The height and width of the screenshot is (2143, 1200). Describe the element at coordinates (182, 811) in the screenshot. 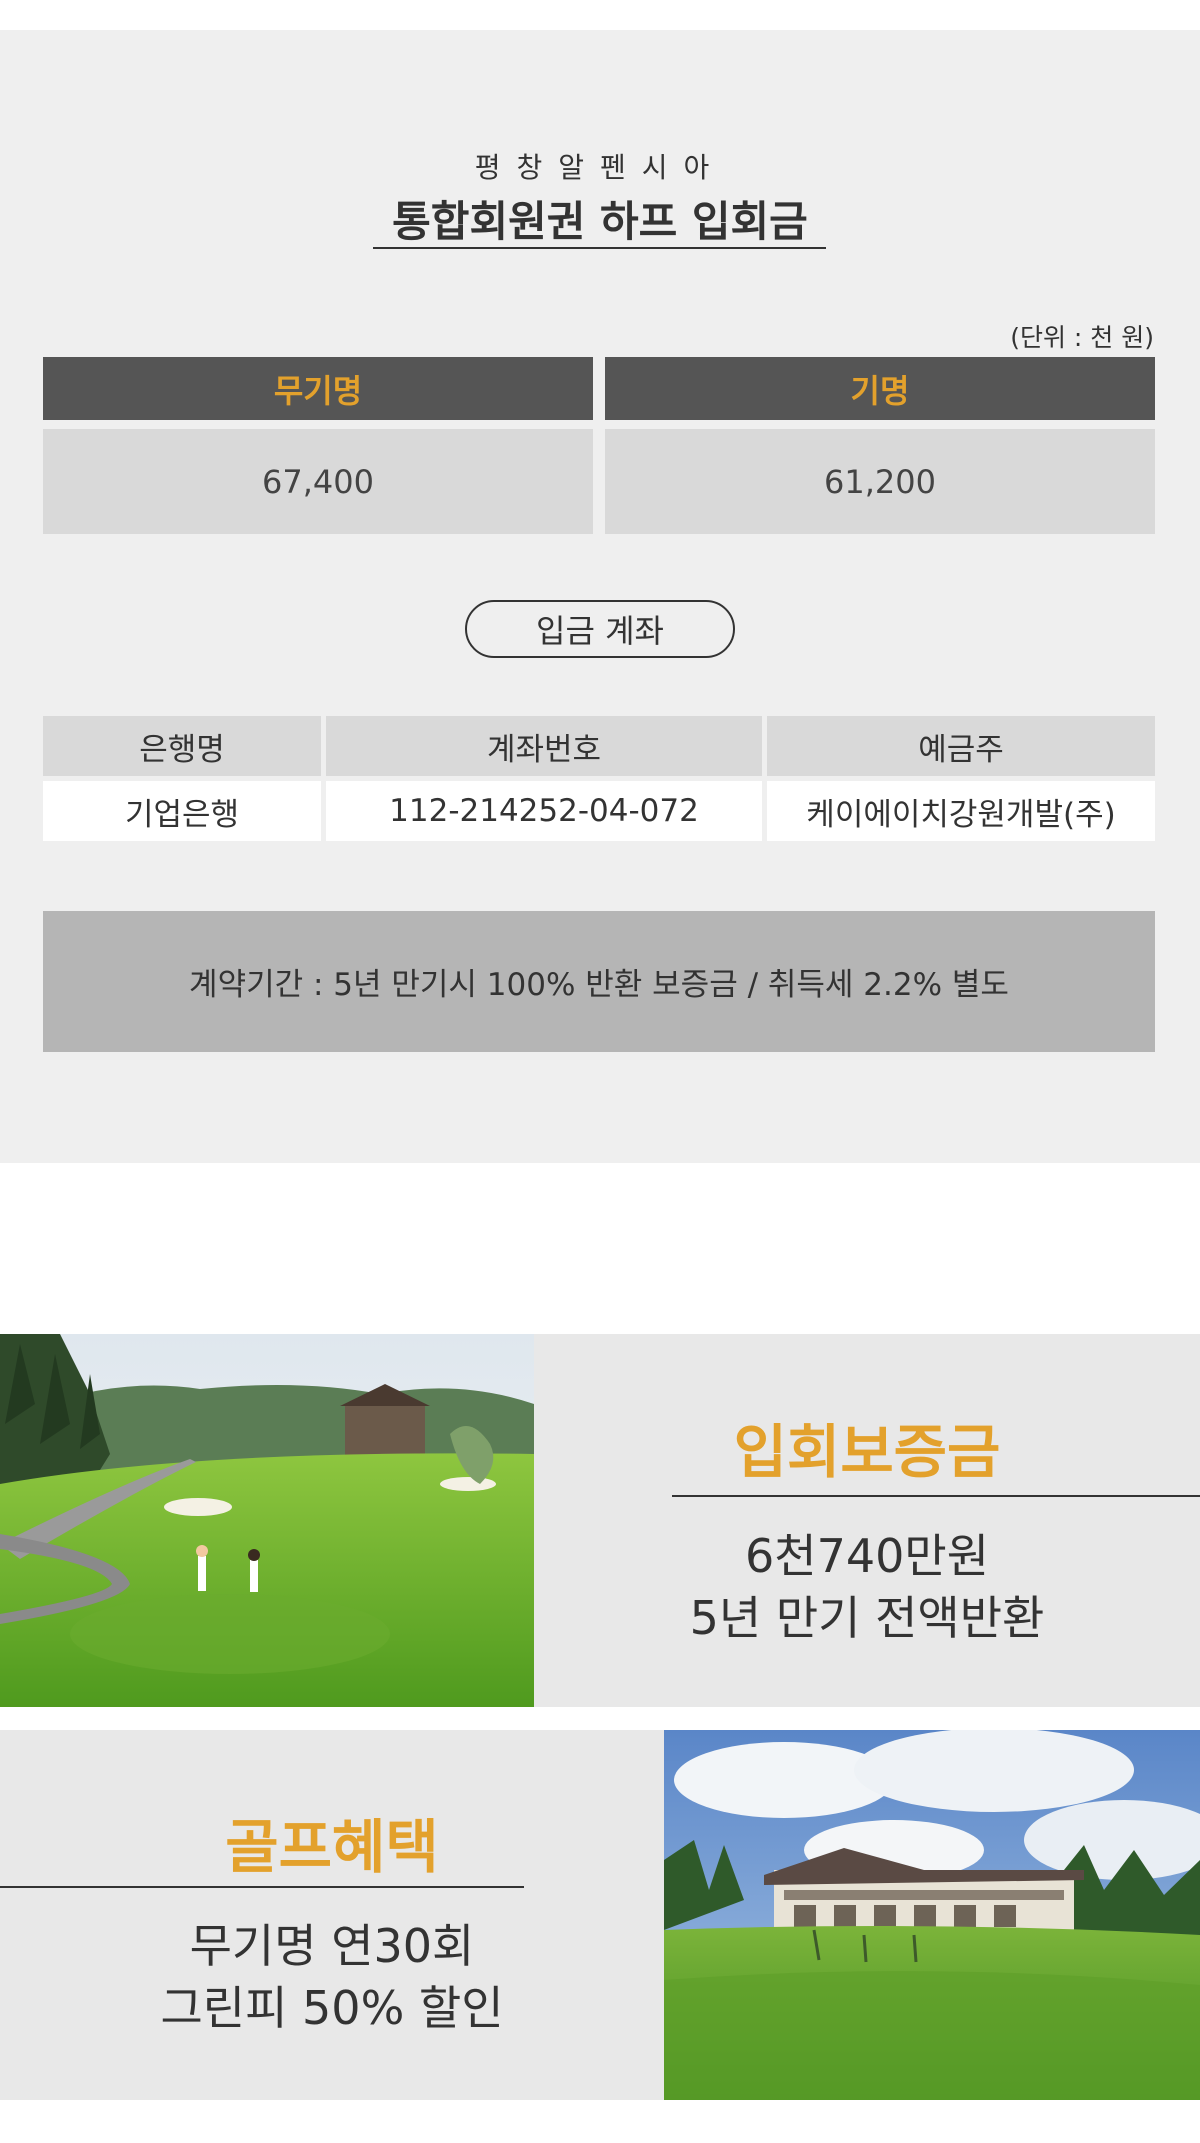

I see `account-bank: 기업은행` at that location.